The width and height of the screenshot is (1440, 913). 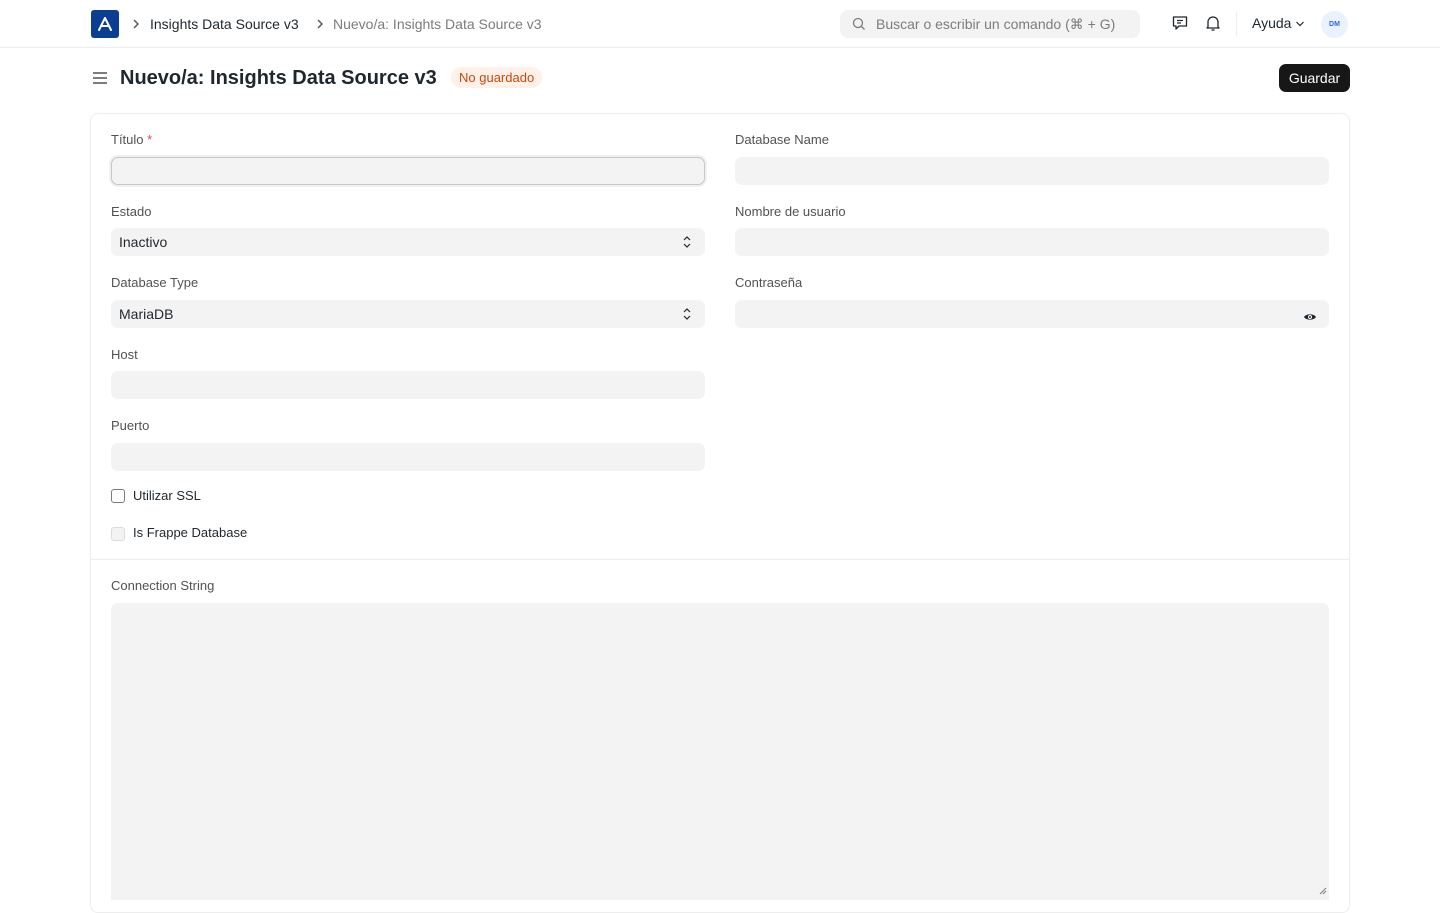 I want to click on username-label: Nombre de usuario, so click(x=790, y=211).